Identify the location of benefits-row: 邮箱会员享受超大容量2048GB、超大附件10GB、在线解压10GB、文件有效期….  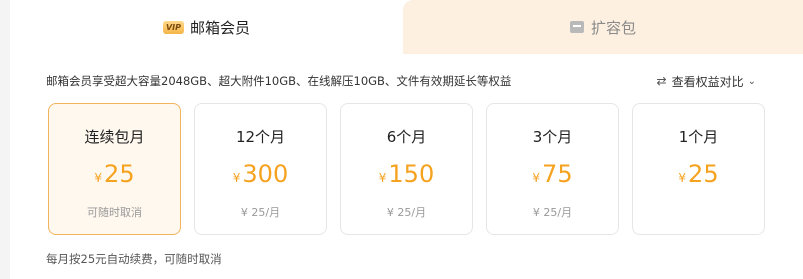
(401, 81).